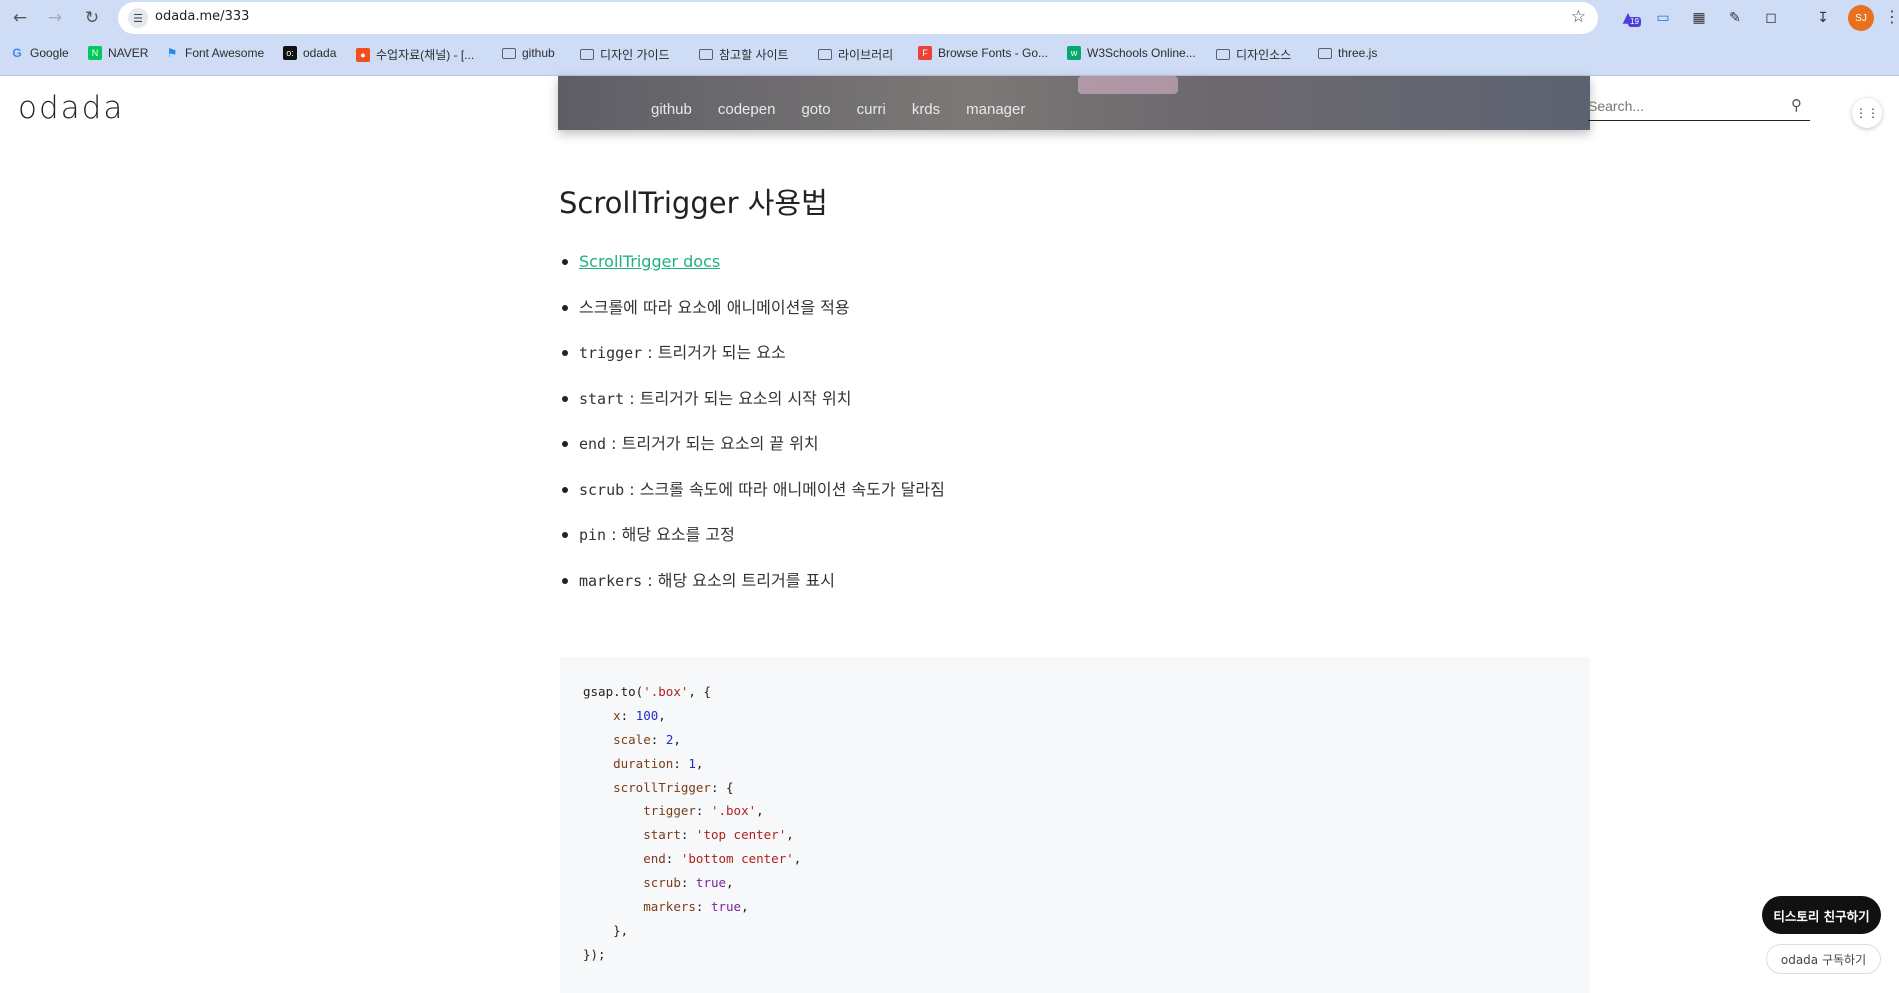  I want to click on bookmark-label: Google, so click(49, 53).